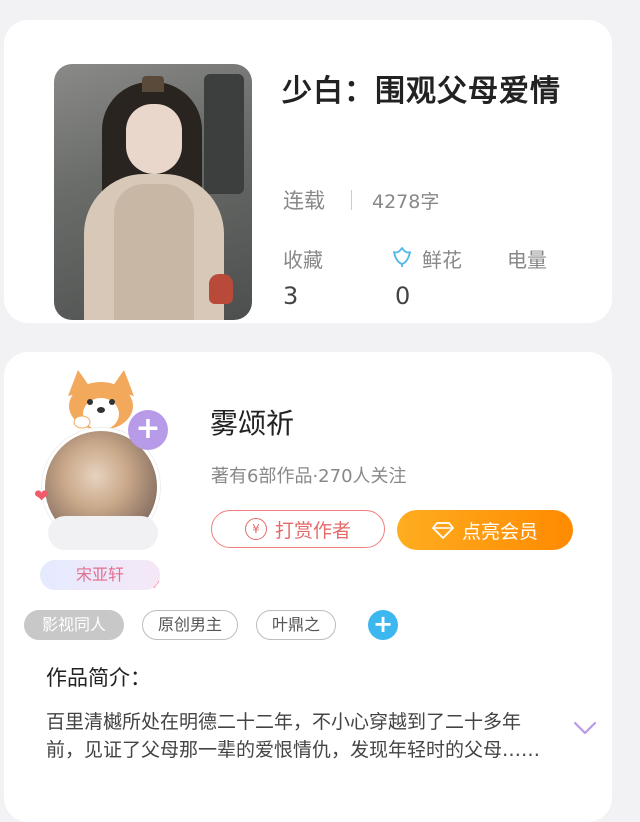 This screenshot has width=640, height=822. I want to click on add-tag-button: +, so click(383, 625).